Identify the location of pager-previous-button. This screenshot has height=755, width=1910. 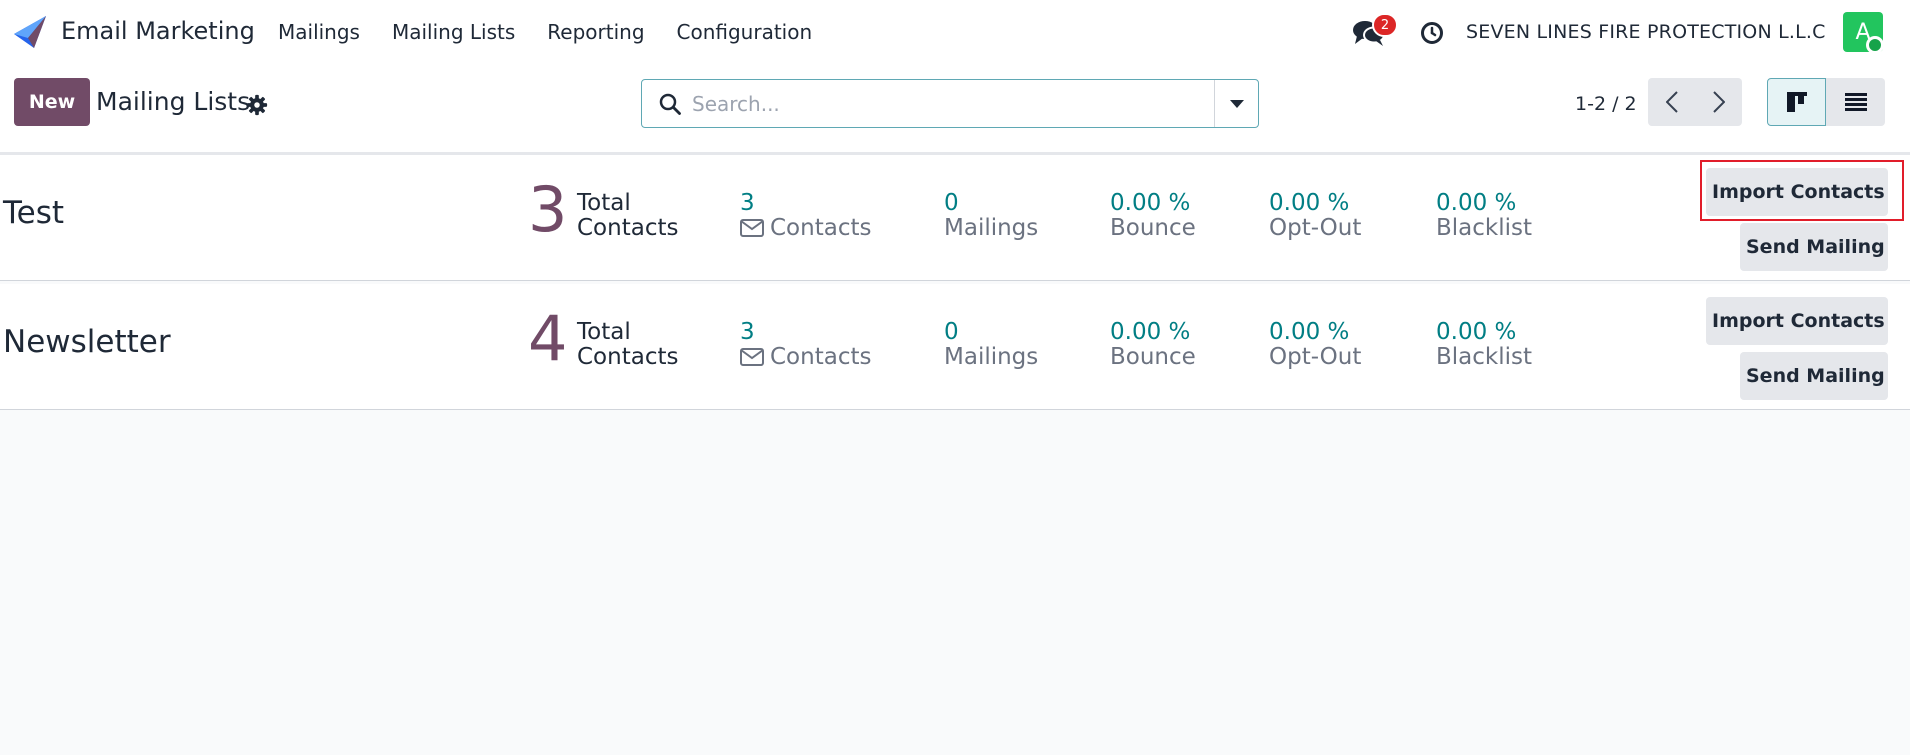
(1671, 102).